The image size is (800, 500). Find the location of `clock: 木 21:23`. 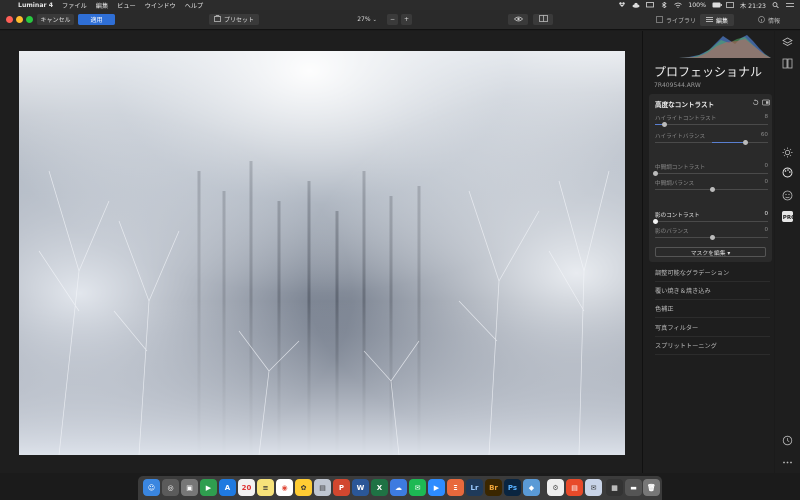

clock: 木 21:23 is located at coordinates (753, 5).